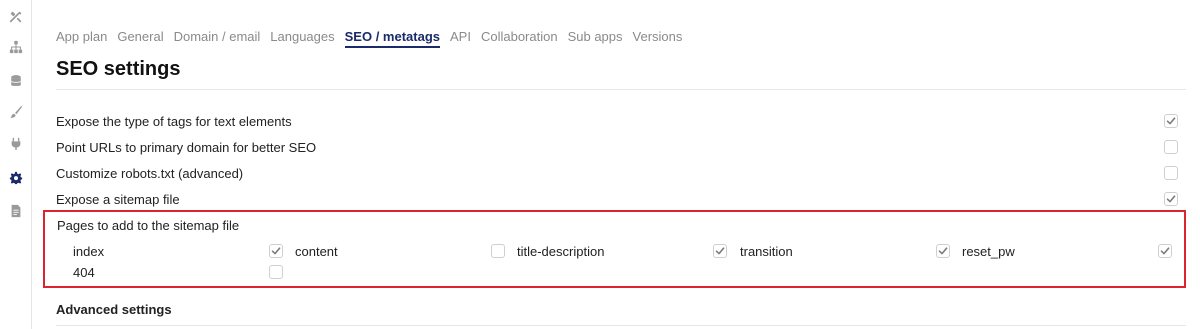  What do you see at coordinates (84, 272) in the screenshot?
I see `sitemap-page-label: 404` at bounding box center [84, 272].